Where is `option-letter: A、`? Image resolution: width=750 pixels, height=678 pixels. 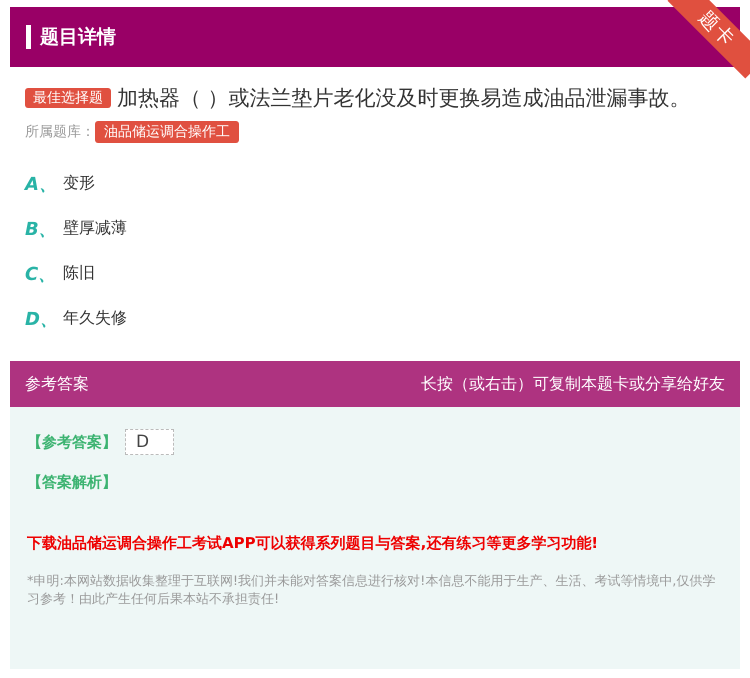 option-letter: A、 is located at coordinates (41, 184).